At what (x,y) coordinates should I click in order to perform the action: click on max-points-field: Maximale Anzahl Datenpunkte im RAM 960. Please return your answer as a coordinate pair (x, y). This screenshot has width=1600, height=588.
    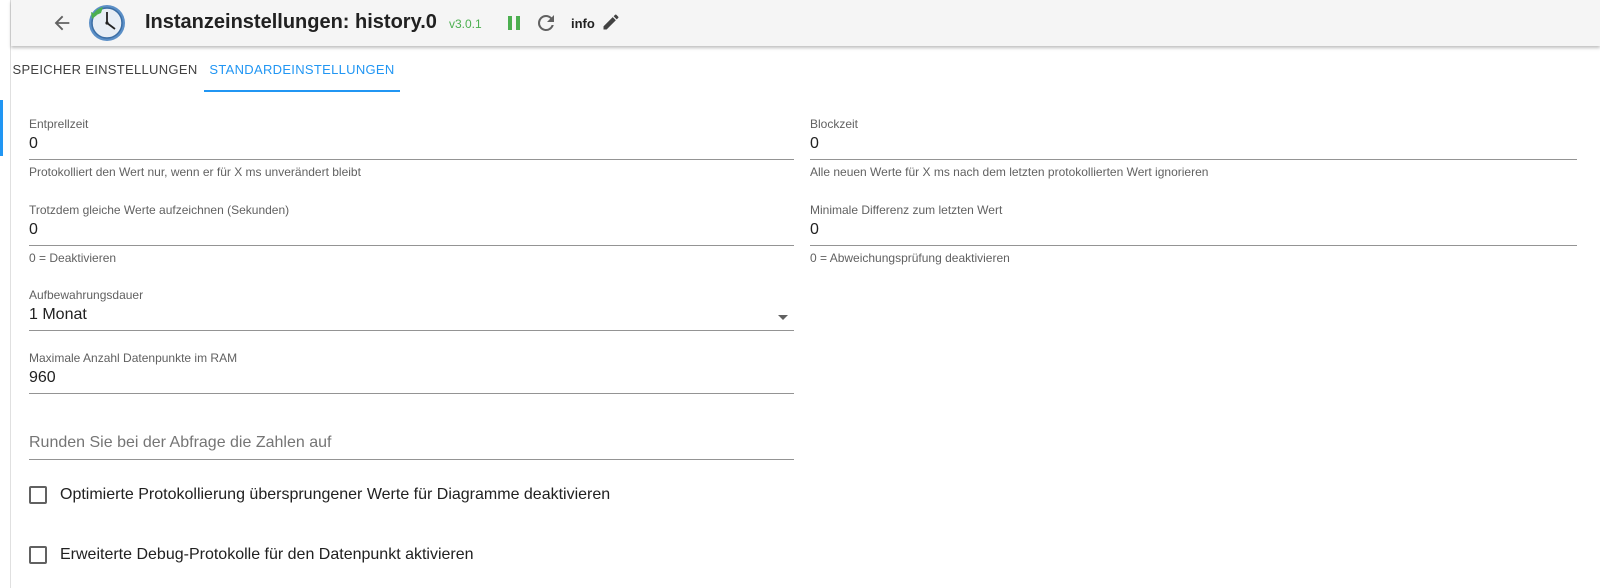
    Looking at the image, I should click on (411, 376).